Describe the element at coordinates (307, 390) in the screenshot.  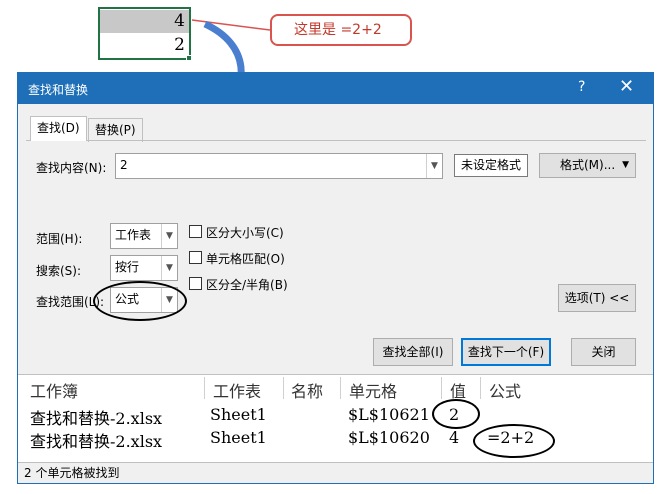
I see `column-header-name: 名称` at that location.